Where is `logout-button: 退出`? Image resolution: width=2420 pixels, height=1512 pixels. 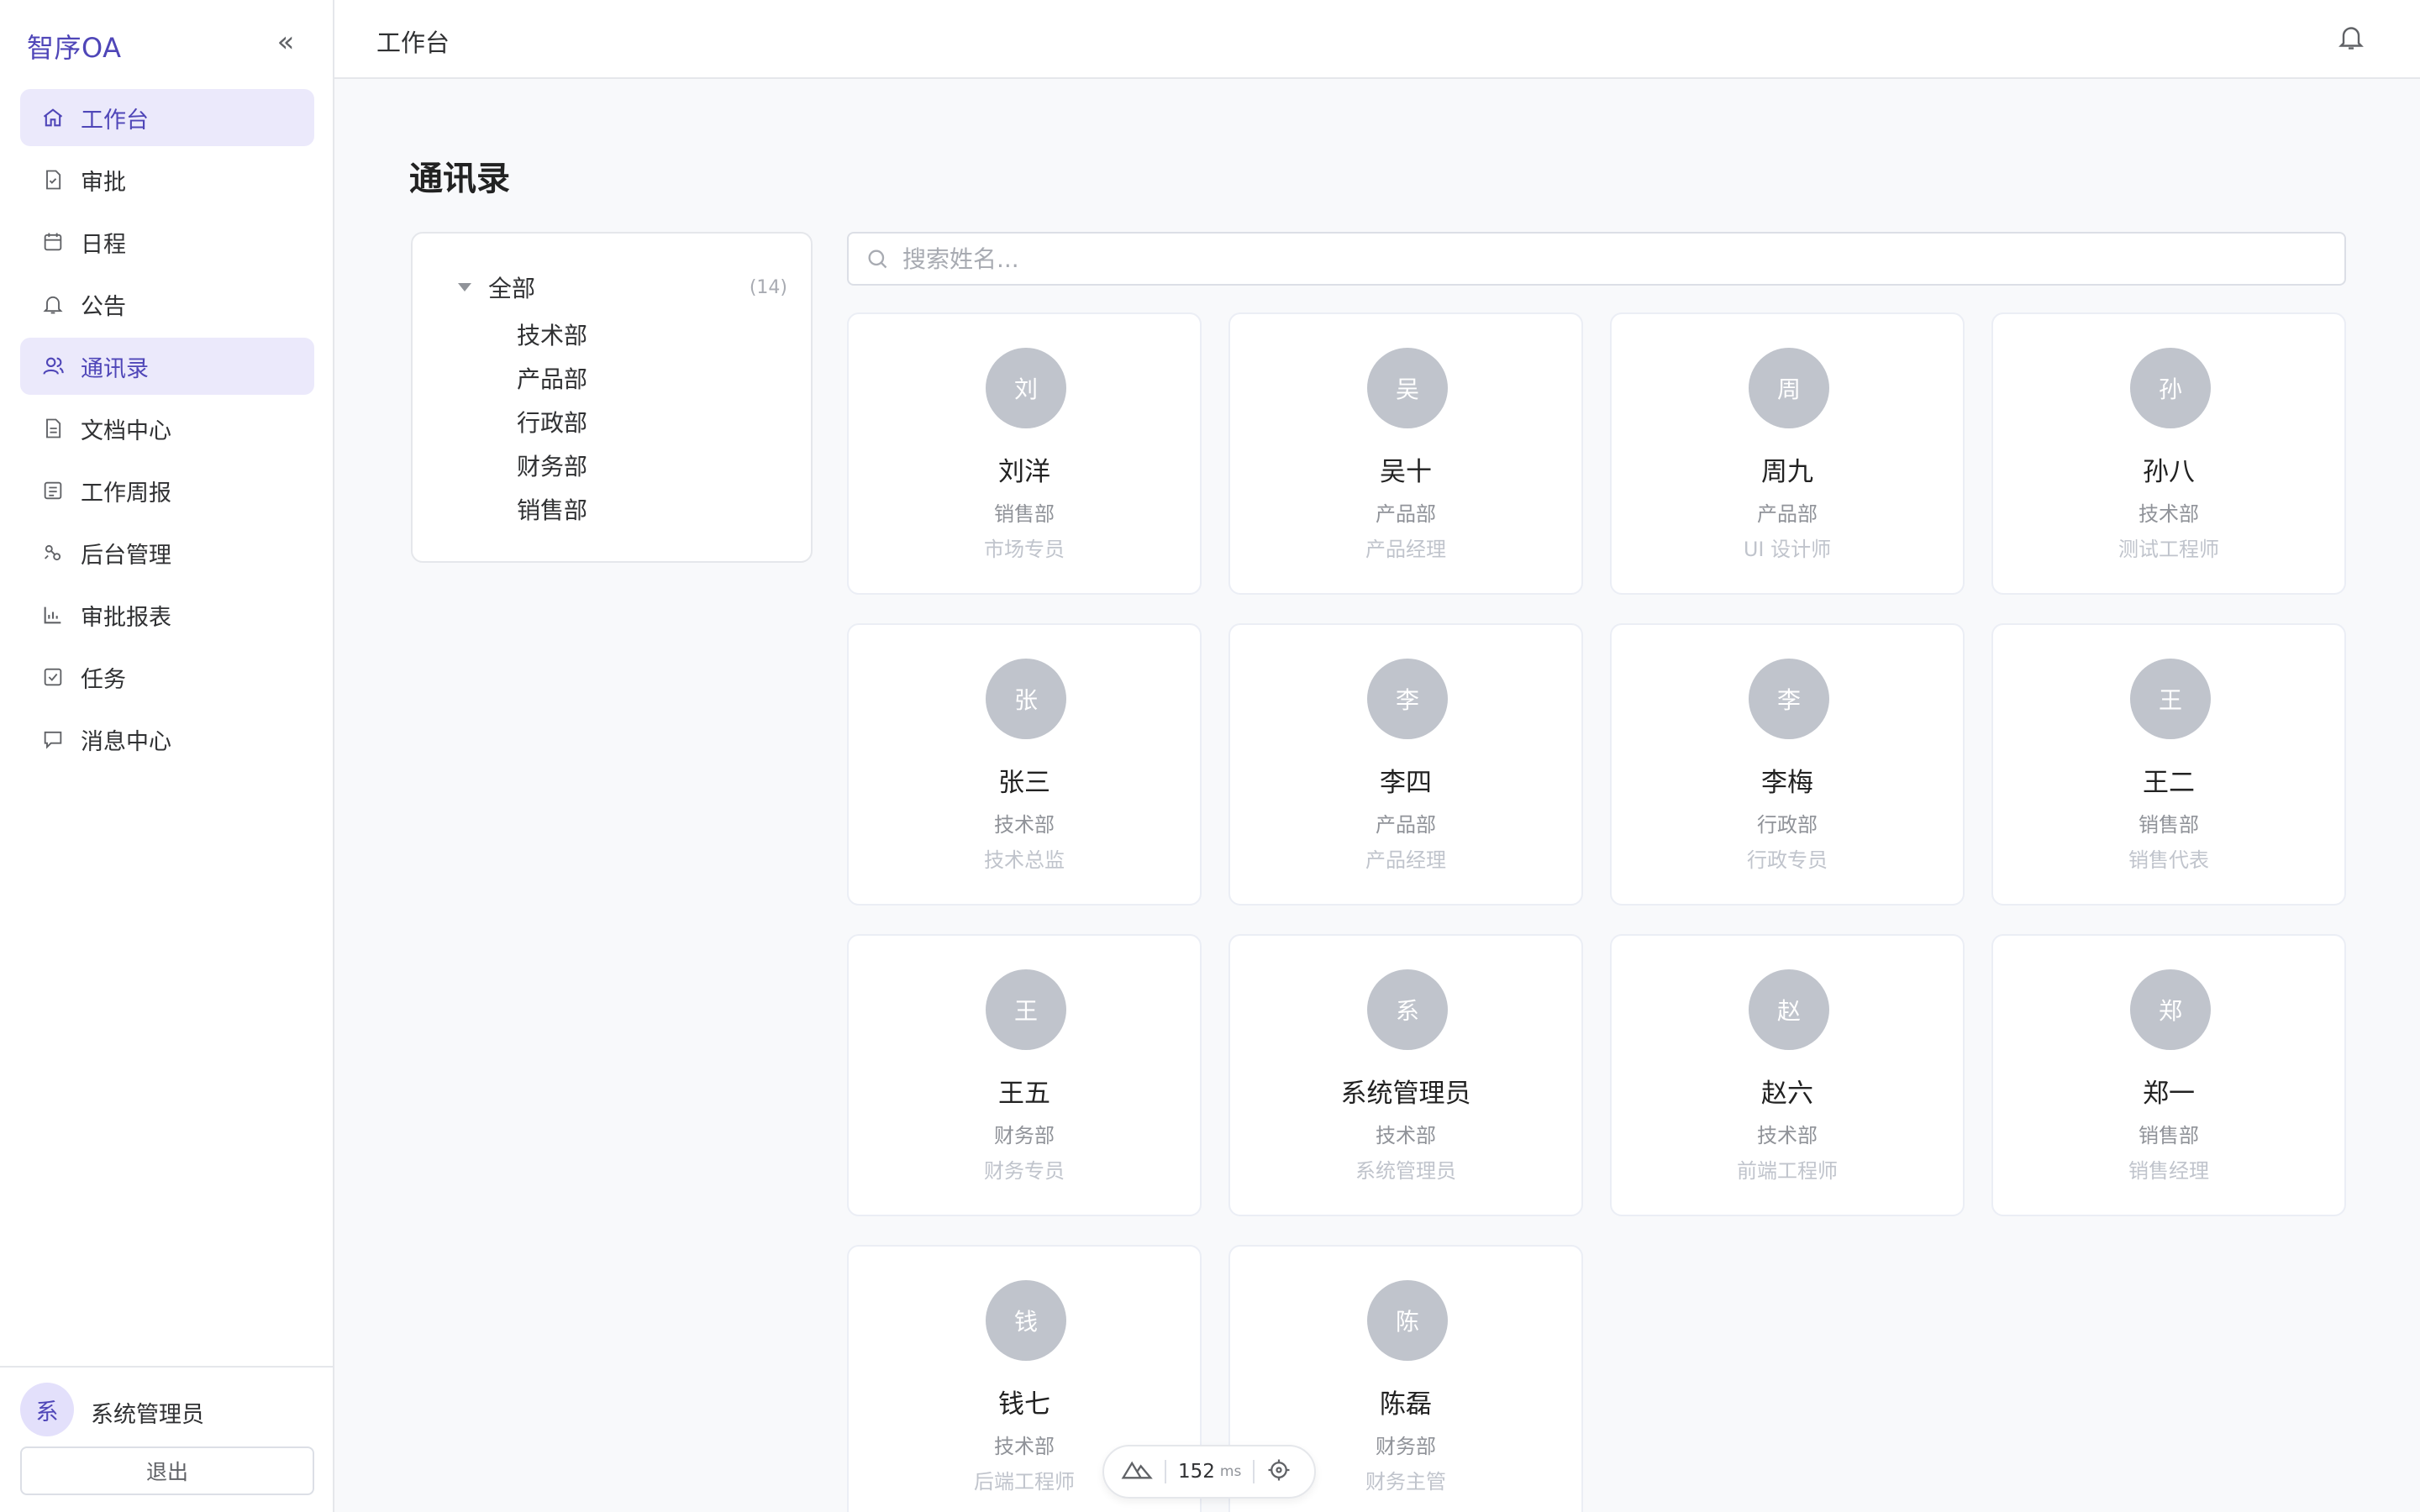 logout-button: 退出 is located at coordinates (167, 1470).